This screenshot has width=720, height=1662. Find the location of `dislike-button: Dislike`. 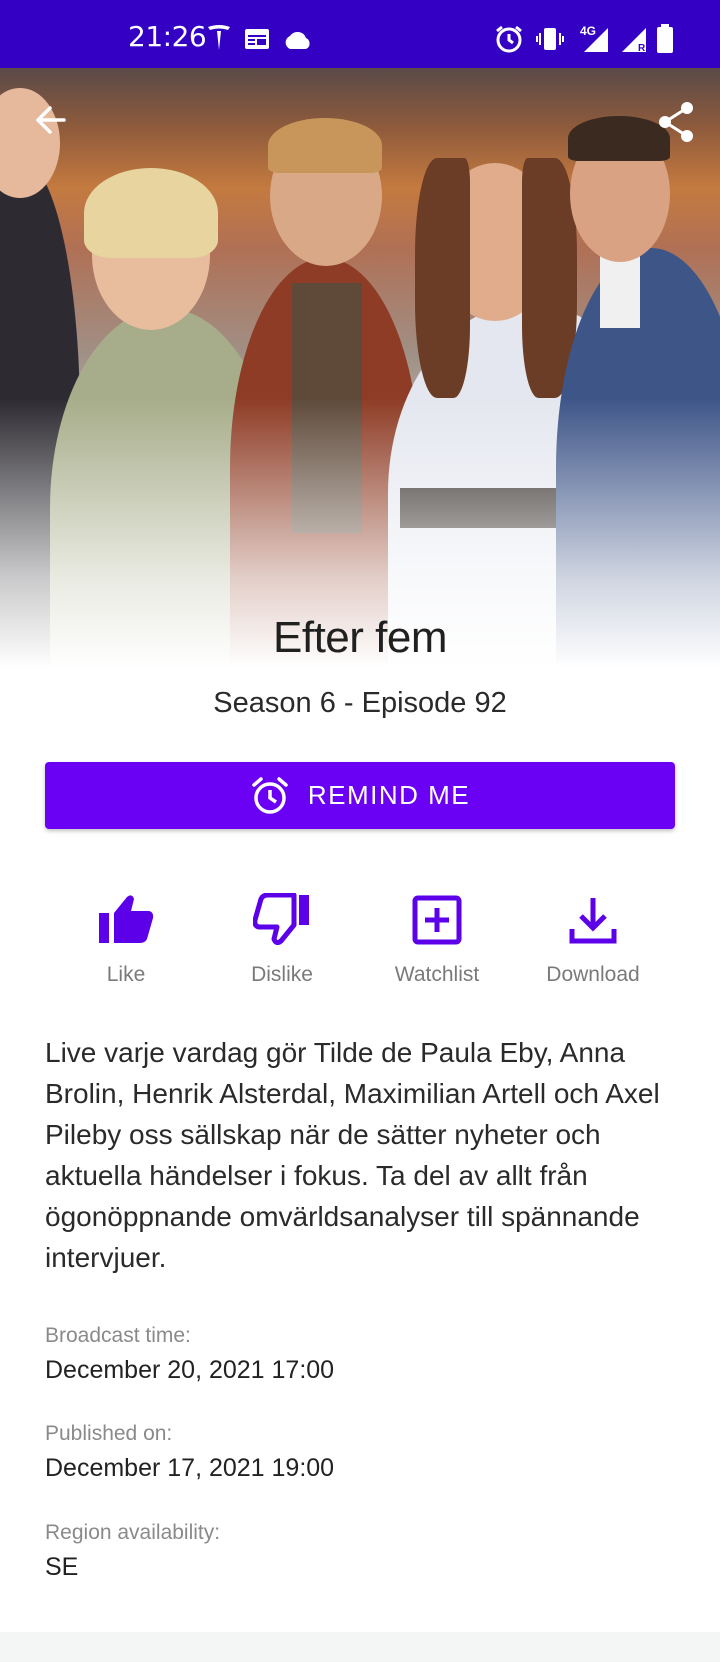

dislike-button: Dislike is located at coordinates (282, 936).